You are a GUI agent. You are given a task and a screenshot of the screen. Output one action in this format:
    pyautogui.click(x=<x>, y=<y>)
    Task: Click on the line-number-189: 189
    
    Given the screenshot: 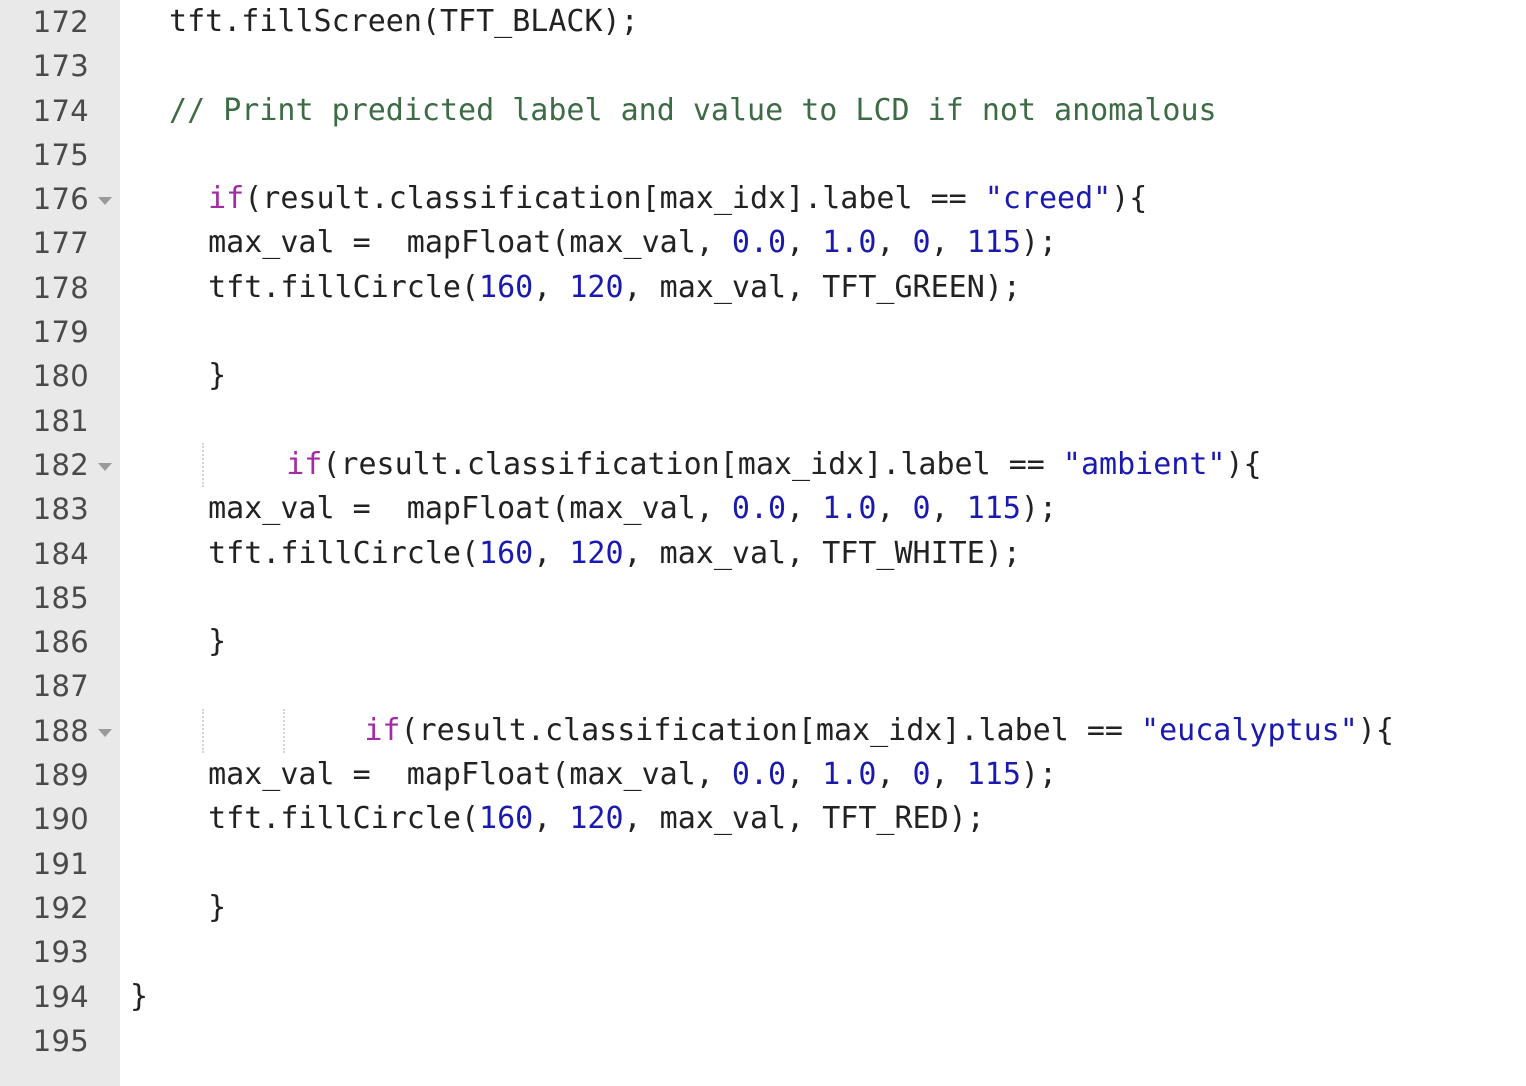 What is the action you would take?
    pyautogui.click(x=60, y=775)
    